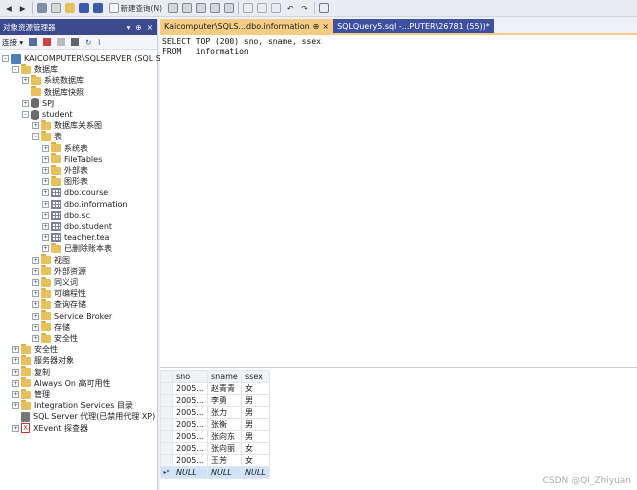  What do you see at coordinates (304, 8) in the screenshot?
I see `redo-icon: ↷` at bounding box center [304, 8].